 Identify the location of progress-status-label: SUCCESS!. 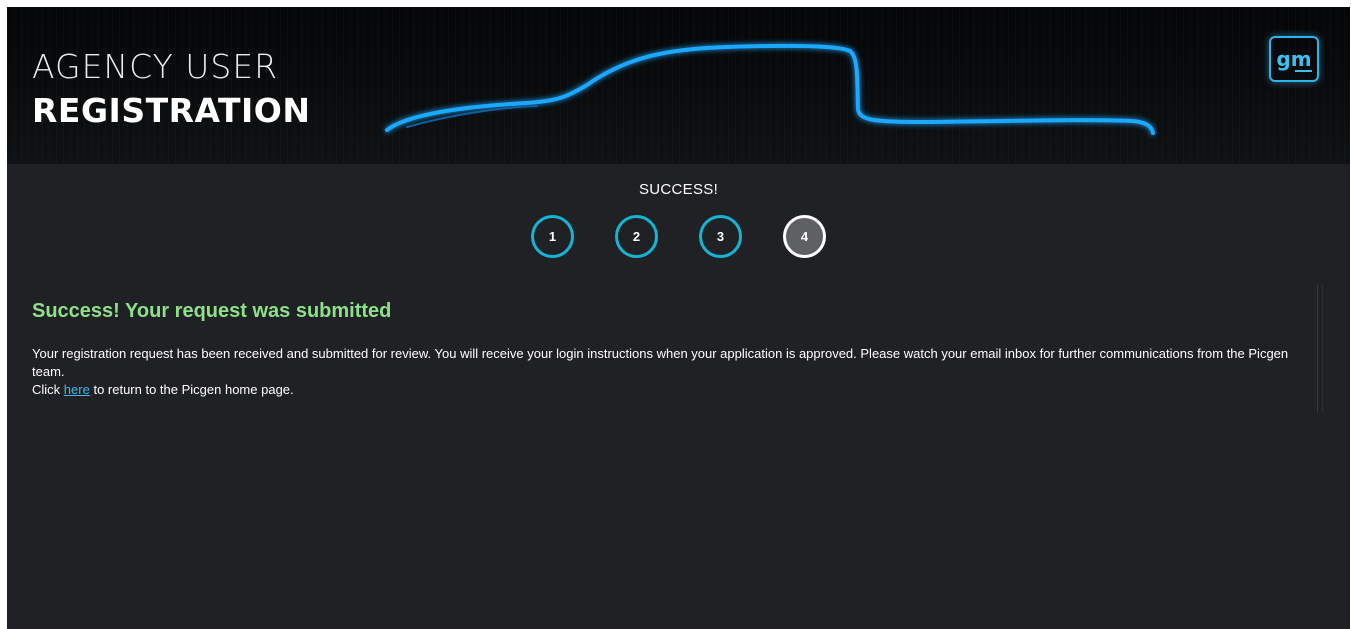
(678, 189).